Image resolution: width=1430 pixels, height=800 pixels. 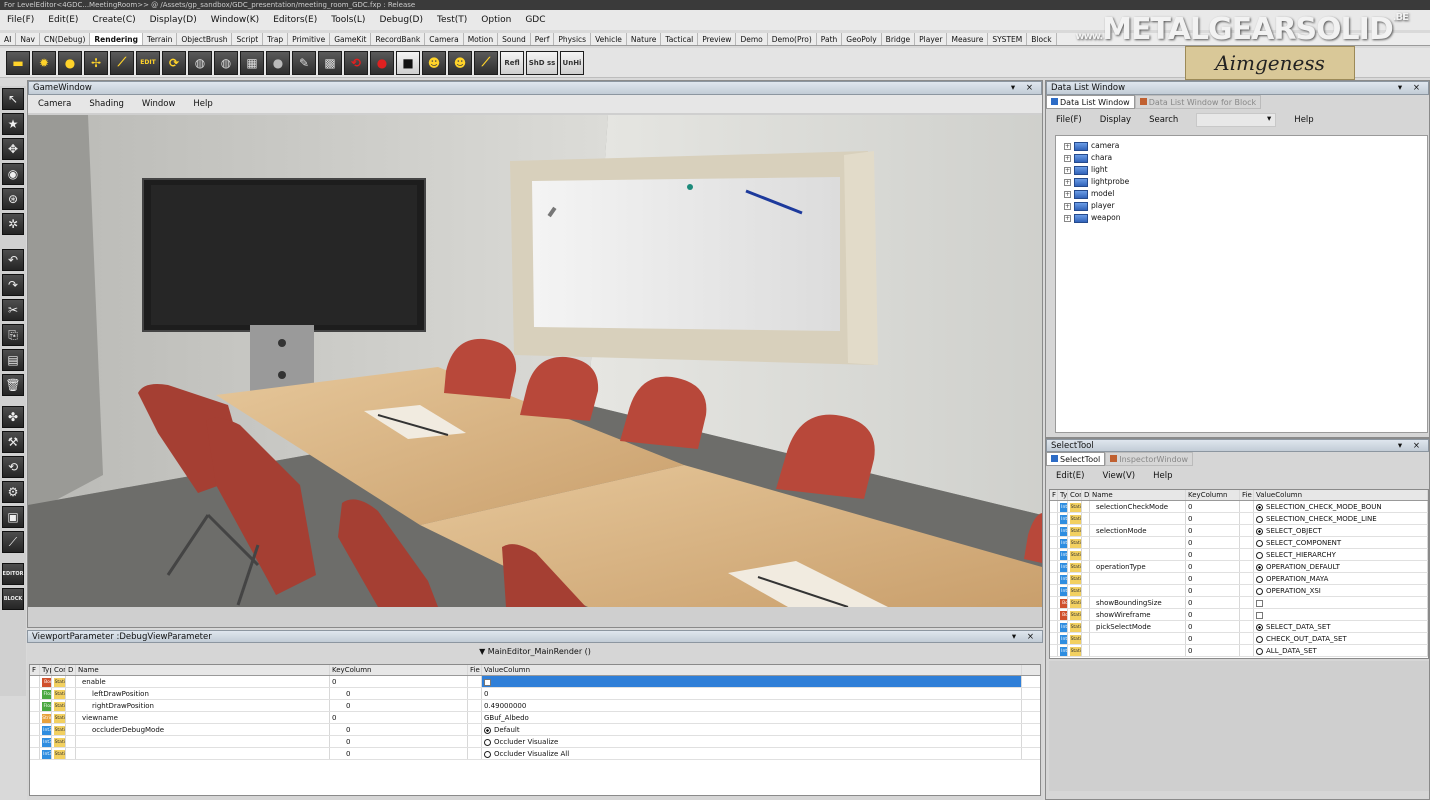 What do you see at coordinates (174, 62) in the screenshot?
I see `refresh-icon: ⟳` at bounding box center [174, 62].